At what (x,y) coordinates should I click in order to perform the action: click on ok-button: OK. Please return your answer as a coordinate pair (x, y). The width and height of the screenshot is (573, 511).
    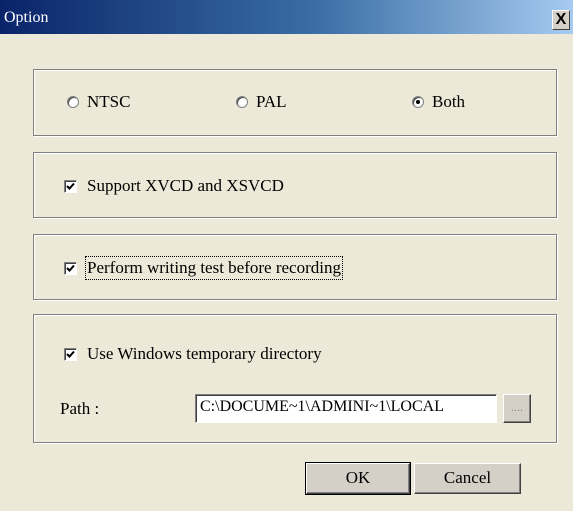
    Looking at the image, I should click on (358, 478).